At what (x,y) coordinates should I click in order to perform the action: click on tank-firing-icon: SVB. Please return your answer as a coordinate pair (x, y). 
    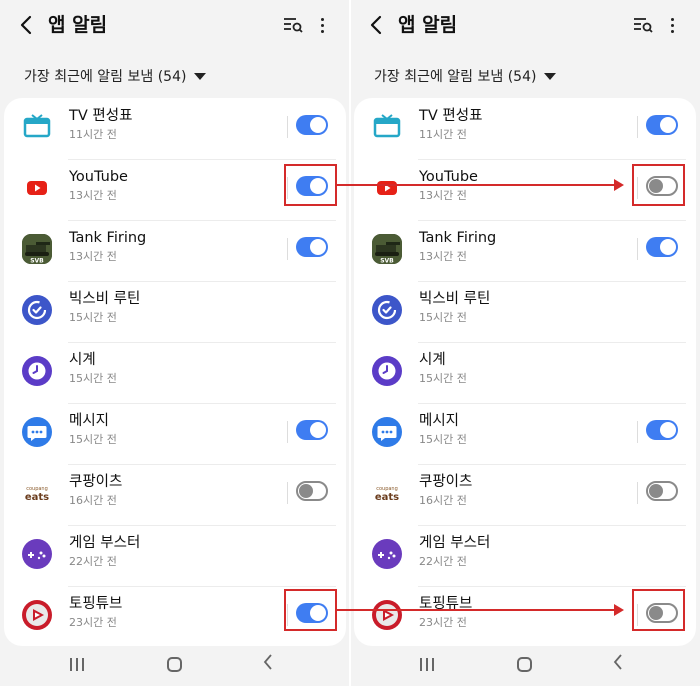
    Looking at the image, I should click on (37, 249).